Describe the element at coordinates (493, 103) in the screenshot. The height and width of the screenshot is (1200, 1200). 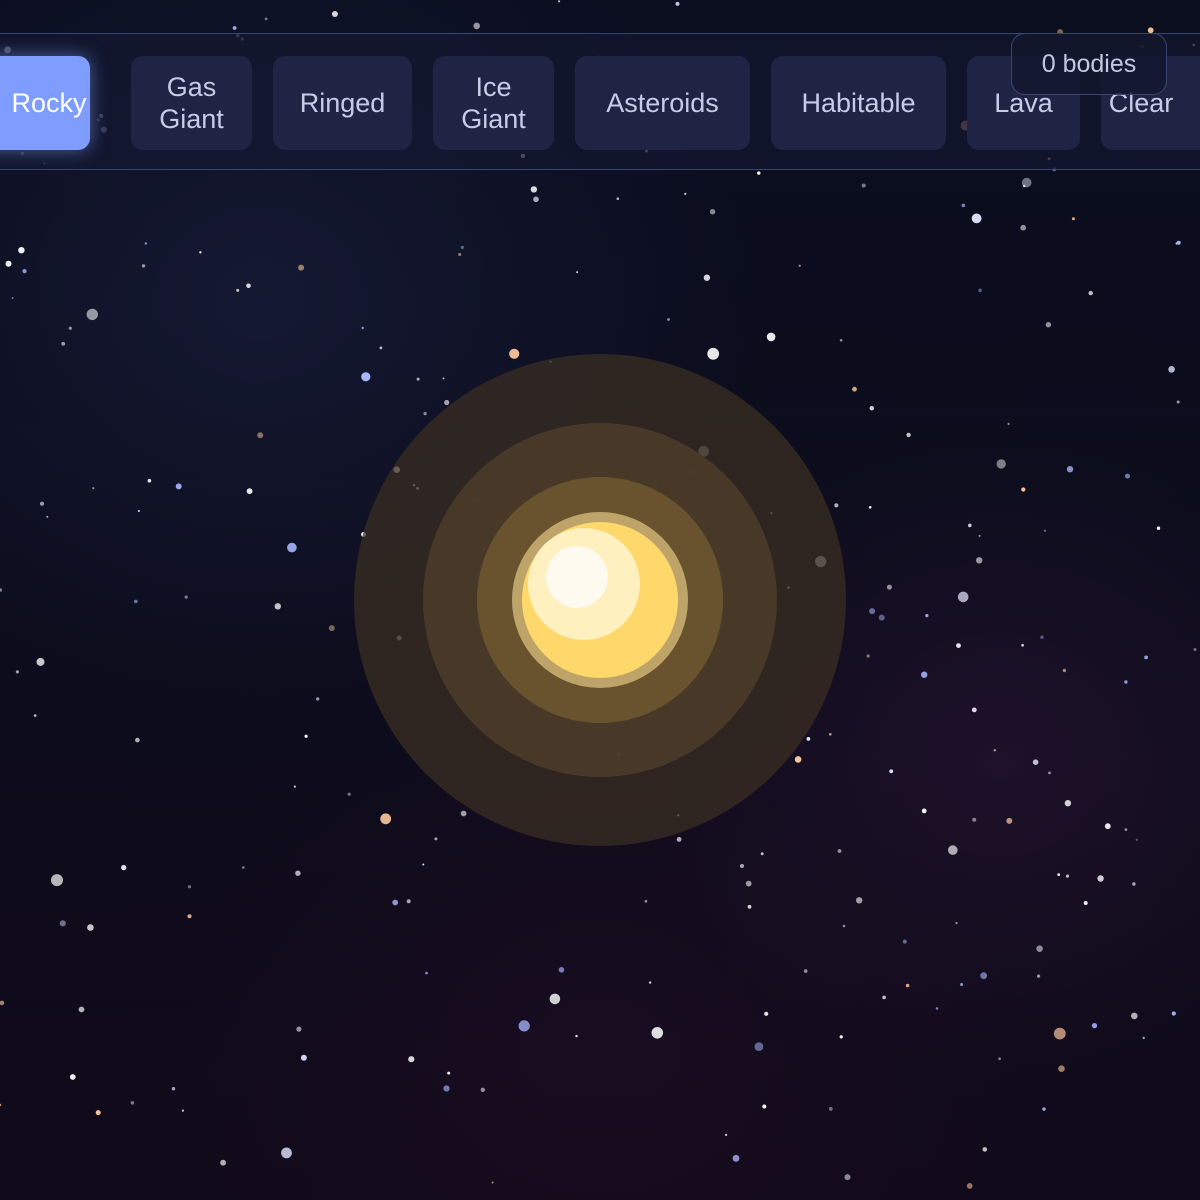
I see `ice-giant-button: Ice Giant` at that location.